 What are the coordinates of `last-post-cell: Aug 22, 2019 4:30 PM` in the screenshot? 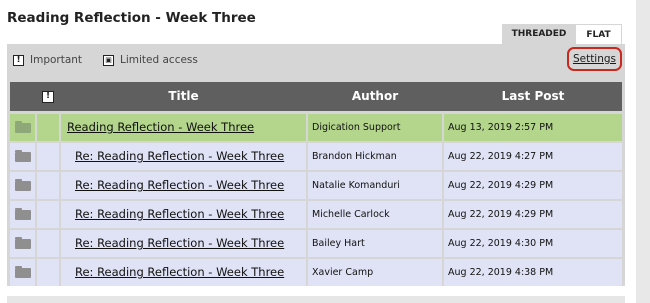 It's located at (533, 243).